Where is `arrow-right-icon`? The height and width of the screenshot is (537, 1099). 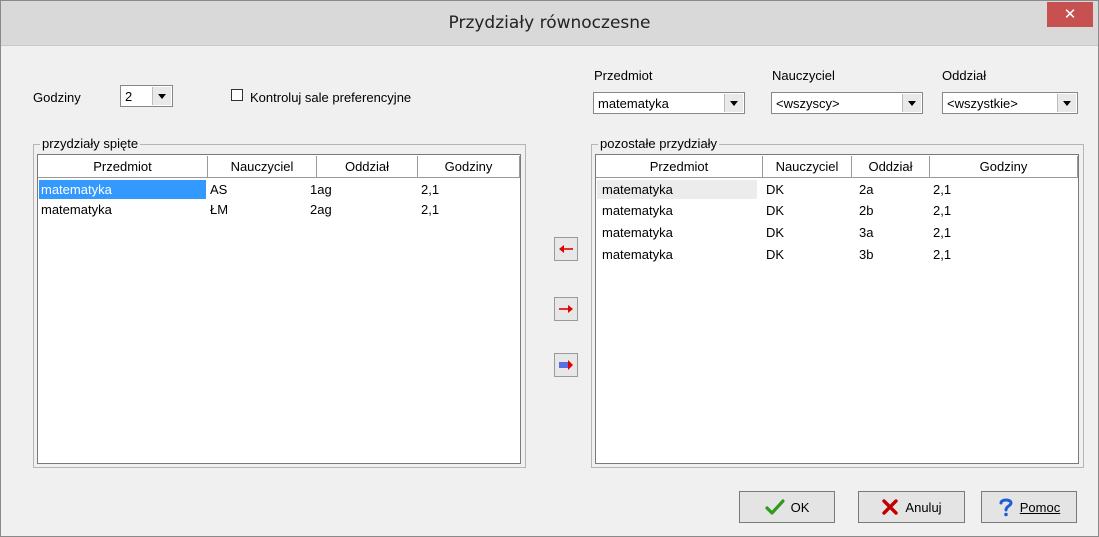 arrow-right-icon is located at coordinates (566, 309).